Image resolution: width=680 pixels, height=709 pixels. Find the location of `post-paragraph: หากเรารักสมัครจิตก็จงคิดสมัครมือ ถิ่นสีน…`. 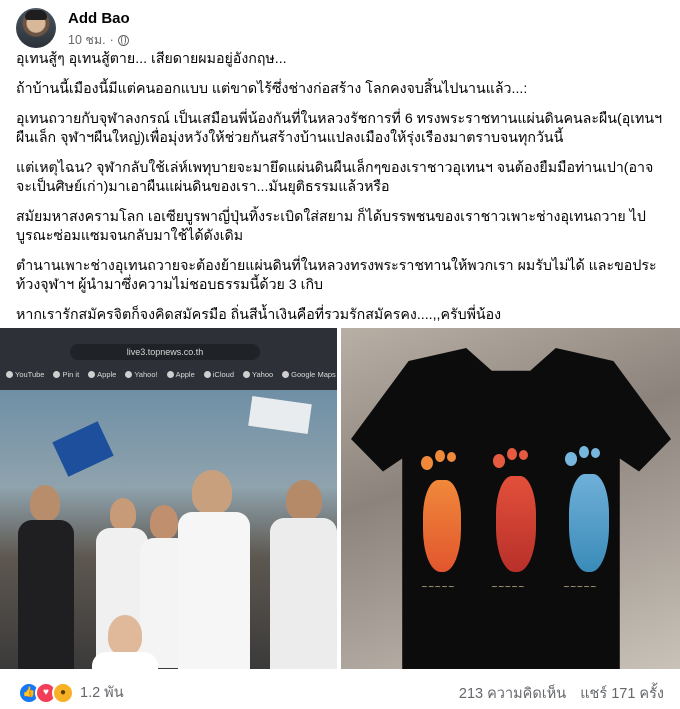

post-paragraph: หากเรารักสมัครจิตก็จงคิดสมัครมือ ถิ่นสีน… is located at coordinates (259, 315).